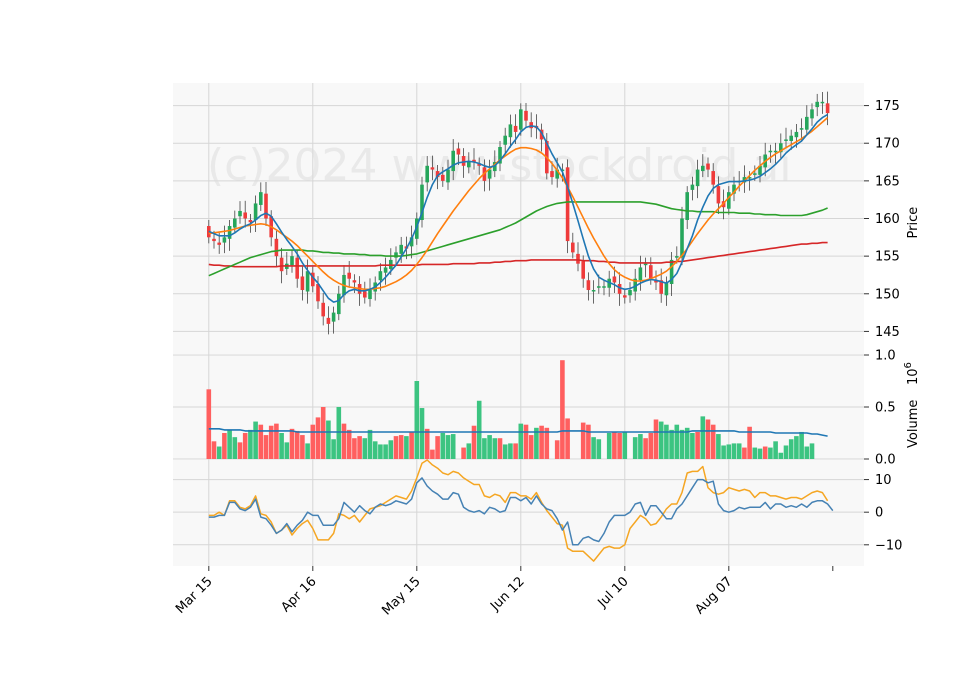 This screenshot has width=960, height=694. What do you see at coordinates (713, 595) in the screenshot?
I see `xtick-label: Aug 07` at bounding box center [713, 595].